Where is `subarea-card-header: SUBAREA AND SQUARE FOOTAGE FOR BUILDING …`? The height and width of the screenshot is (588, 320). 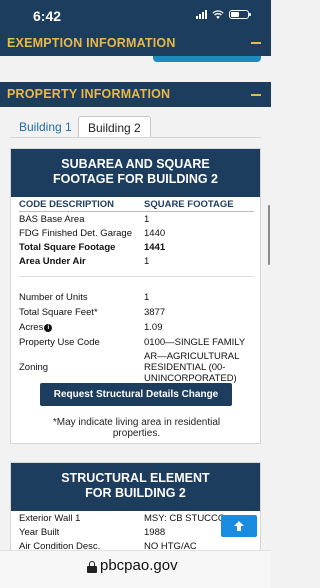 subarea-card-header: SUBAREA AND SQUARE FOOTAGE FOR BUILDING … is located at coordinates (135, 173).